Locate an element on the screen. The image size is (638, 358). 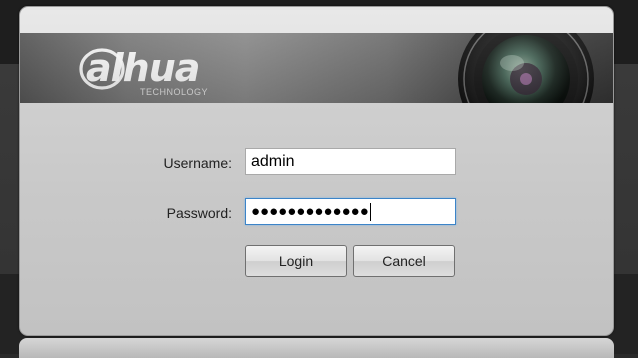
login-button: Login is located at coordinates (296, 261).